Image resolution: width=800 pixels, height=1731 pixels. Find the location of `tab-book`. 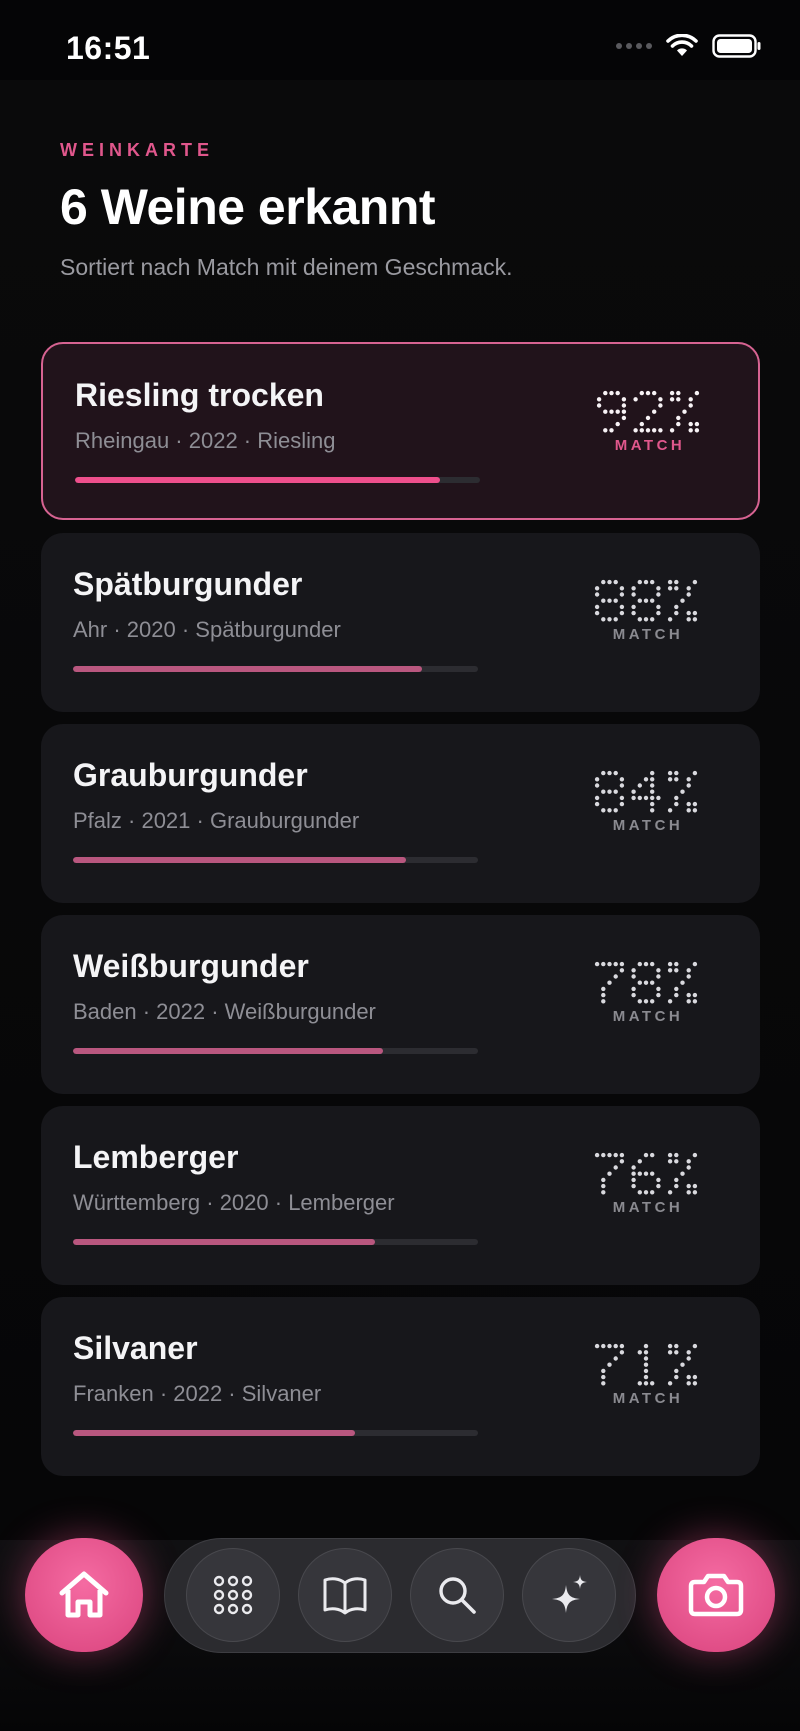

tab-book is located at coordinates (345, 1595).